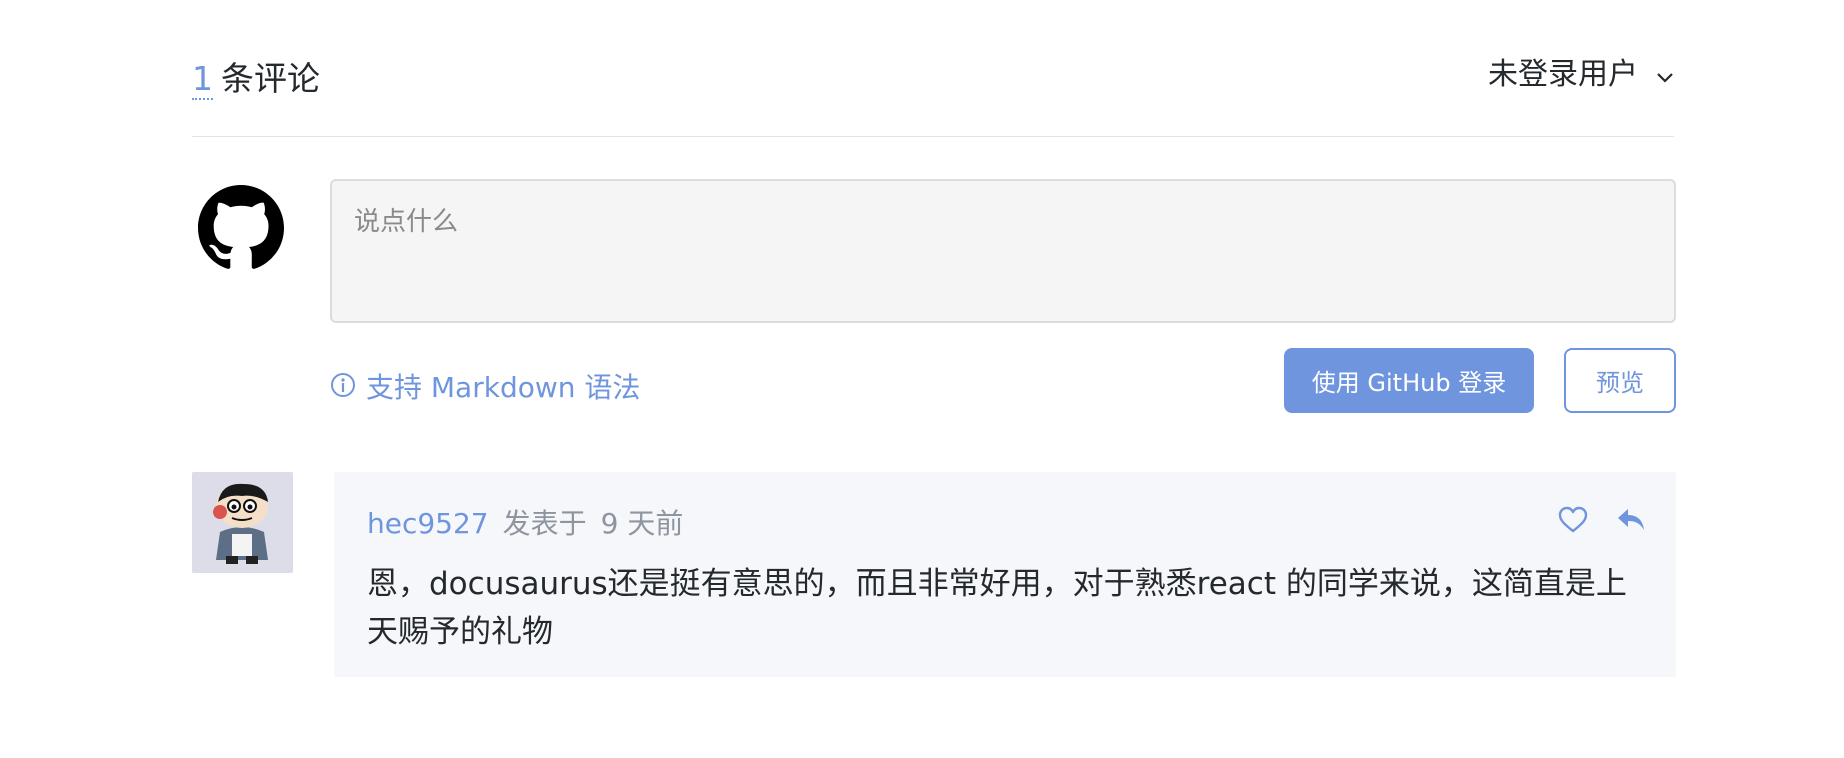  I want to click on heart-icon, so click(1573, 522).